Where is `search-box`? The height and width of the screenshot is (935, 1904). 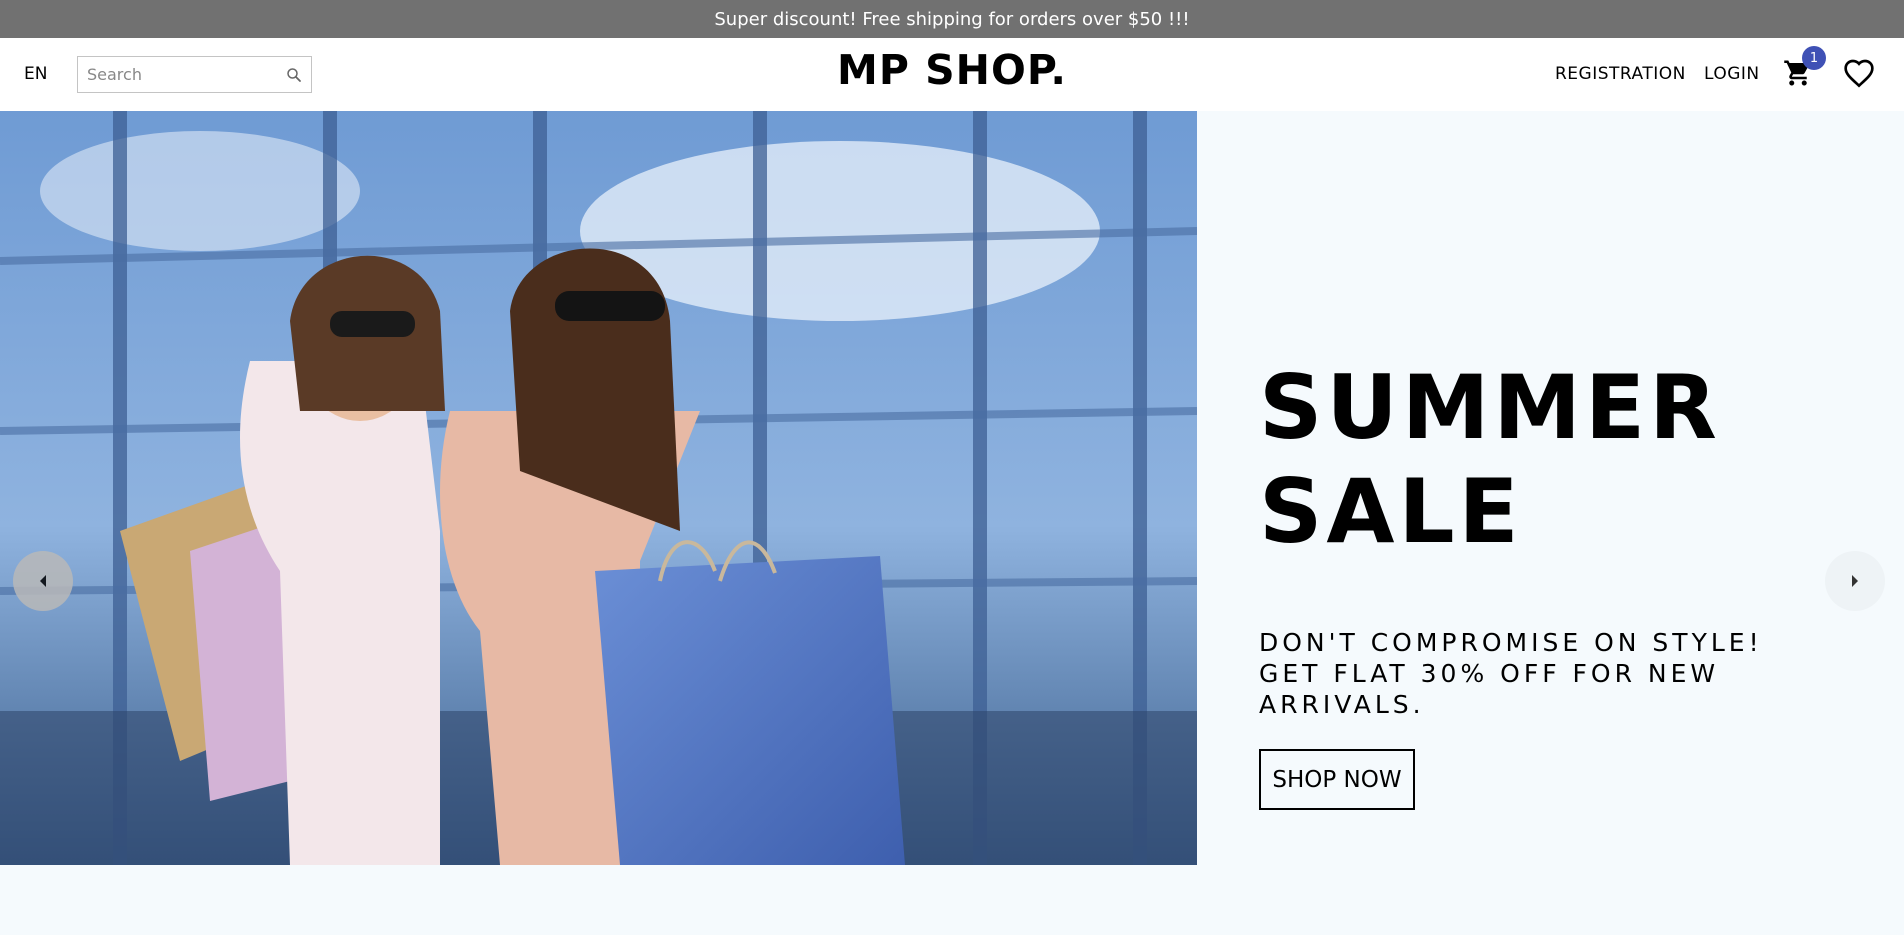 search-box is located at coordinates (194, 74).